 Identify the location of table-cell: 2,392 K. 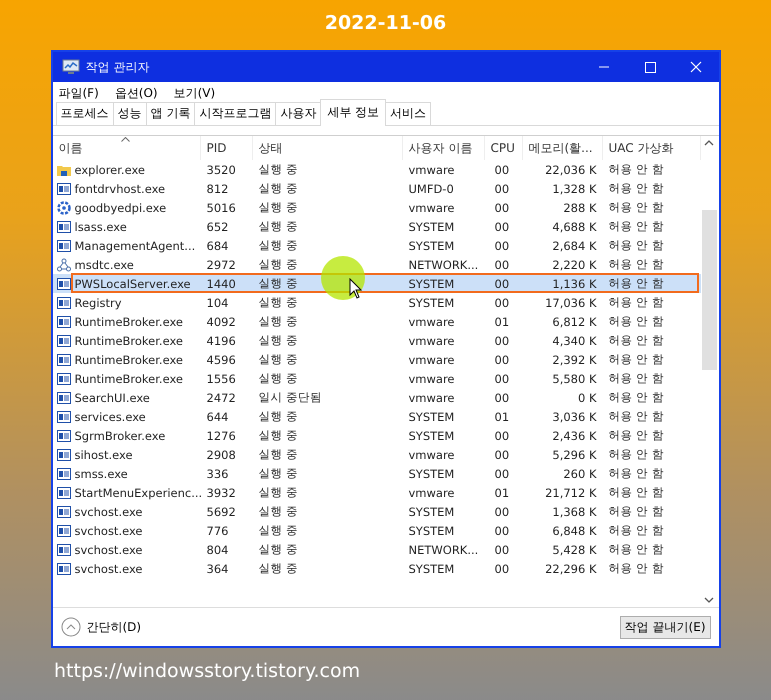
(574, 359).